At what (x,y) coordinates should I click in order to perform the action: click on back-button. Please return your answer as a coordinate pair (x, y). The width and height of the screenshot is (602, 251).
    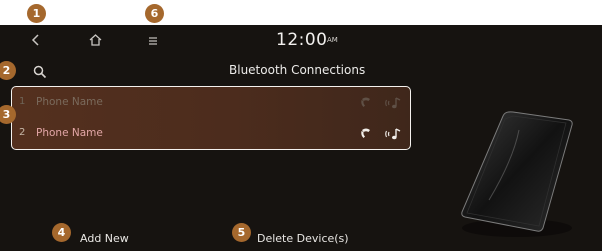
    Looking at the image, I should click on (36, 42).